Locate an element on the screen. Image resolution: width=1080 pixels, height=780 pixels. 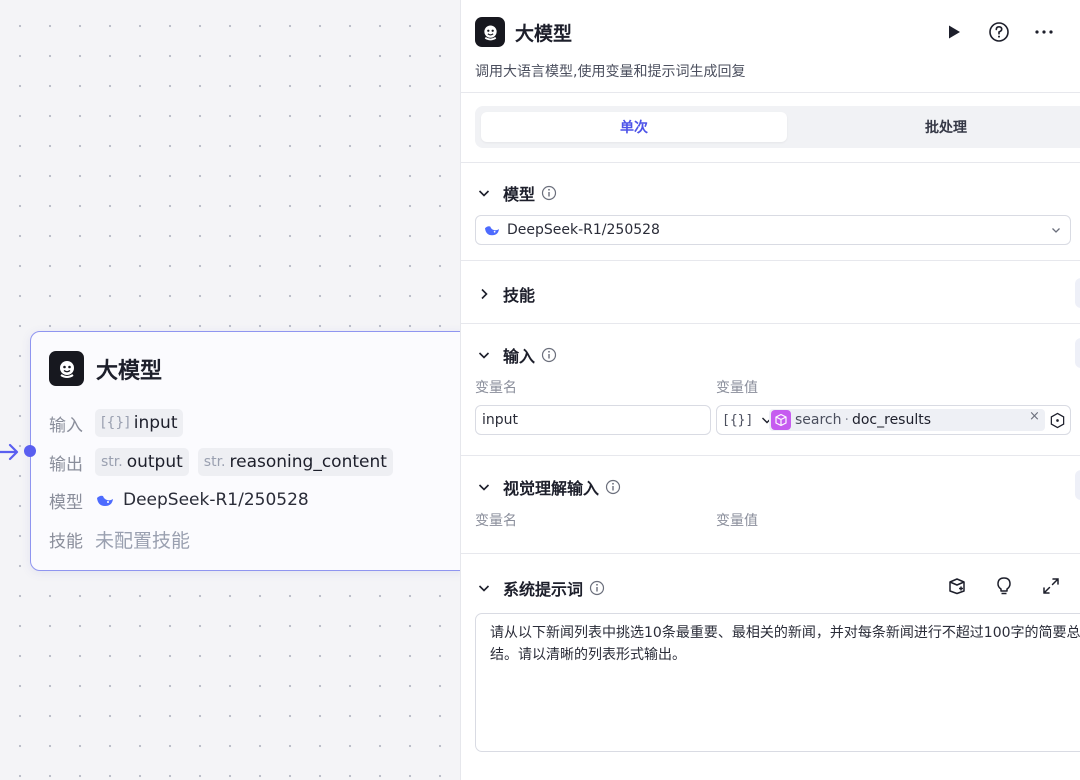
model-select-value: DeepSeek-R1/250528 is located at coordinates (583, 230).